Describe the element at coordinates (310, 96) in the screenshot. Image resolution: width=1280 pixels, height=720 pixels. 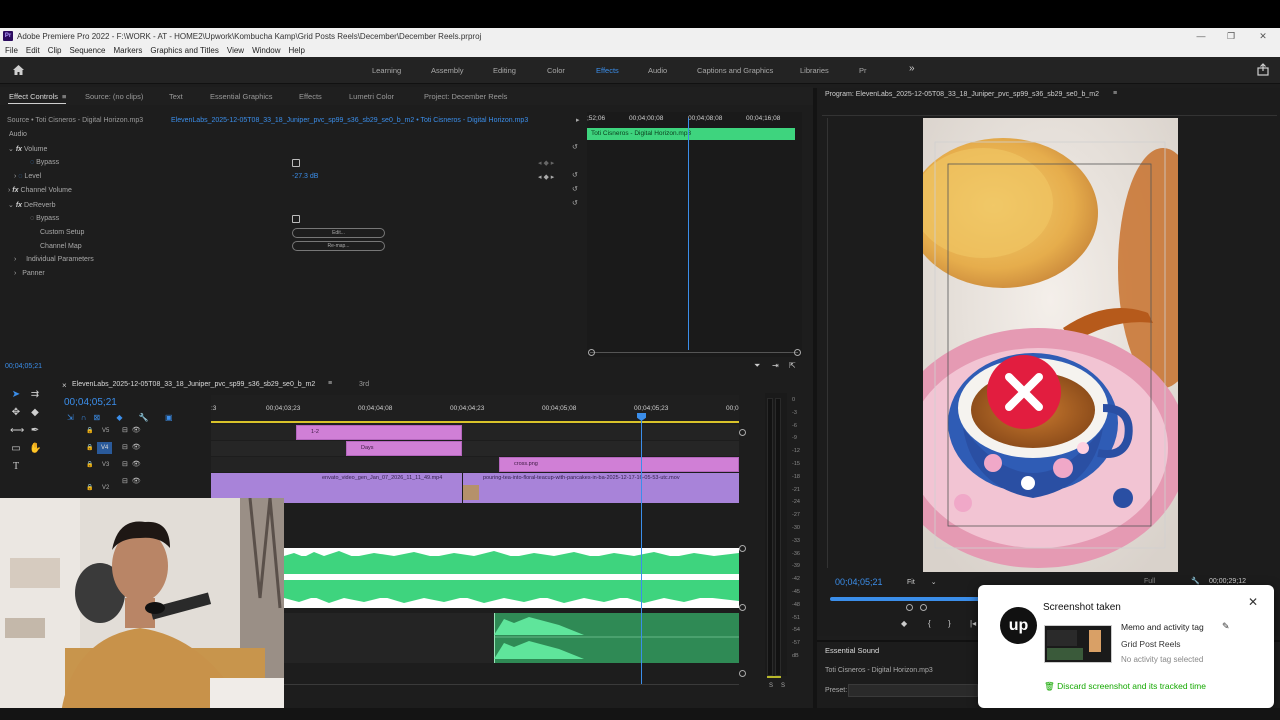
I see `tab-effects: Effects` at that location.